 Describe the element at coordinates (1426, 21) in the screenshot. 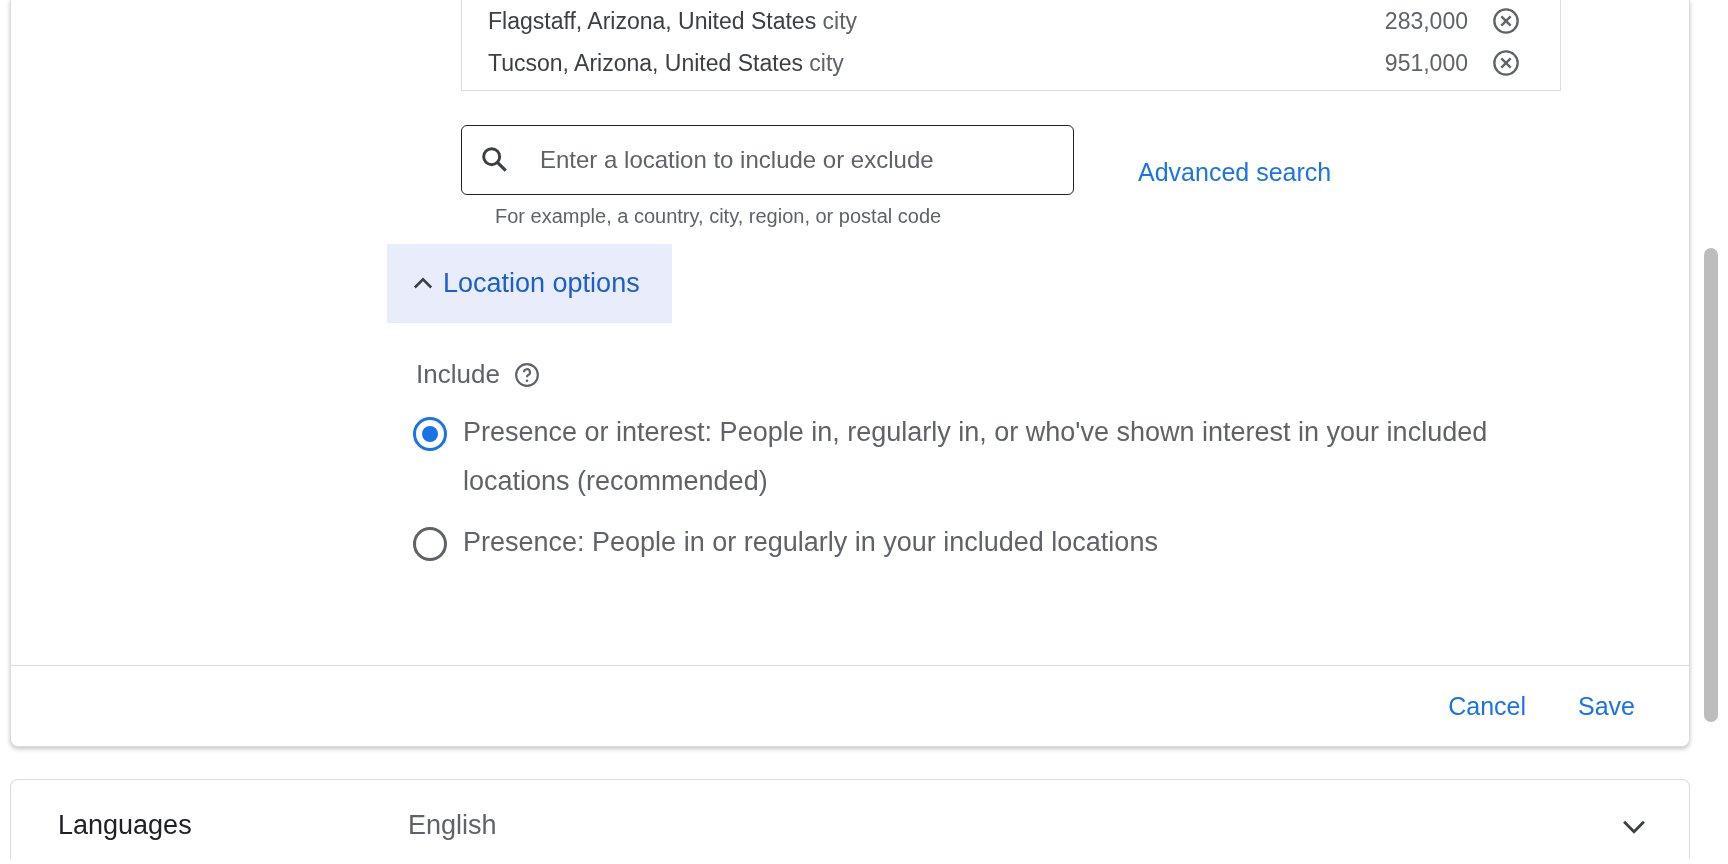

I see `reach-value: 283,000` at that location.